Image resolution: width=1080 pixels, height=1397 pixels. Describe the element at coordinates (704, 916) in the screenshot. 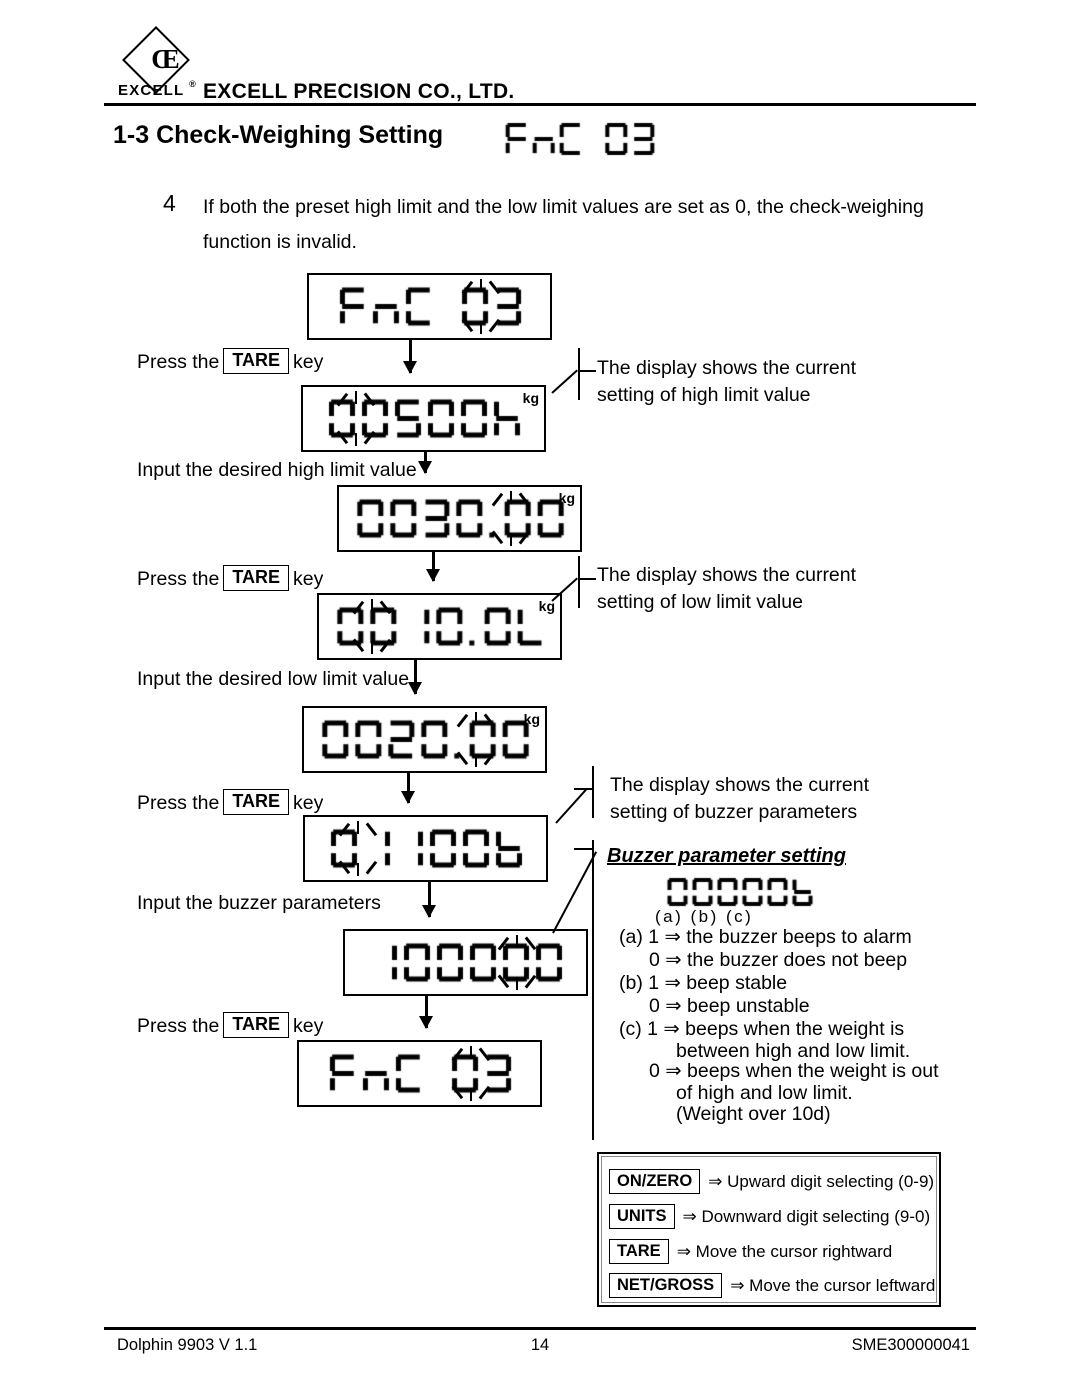

I see `buzzer-abc-labels: (a) (b) (c)` at that location.